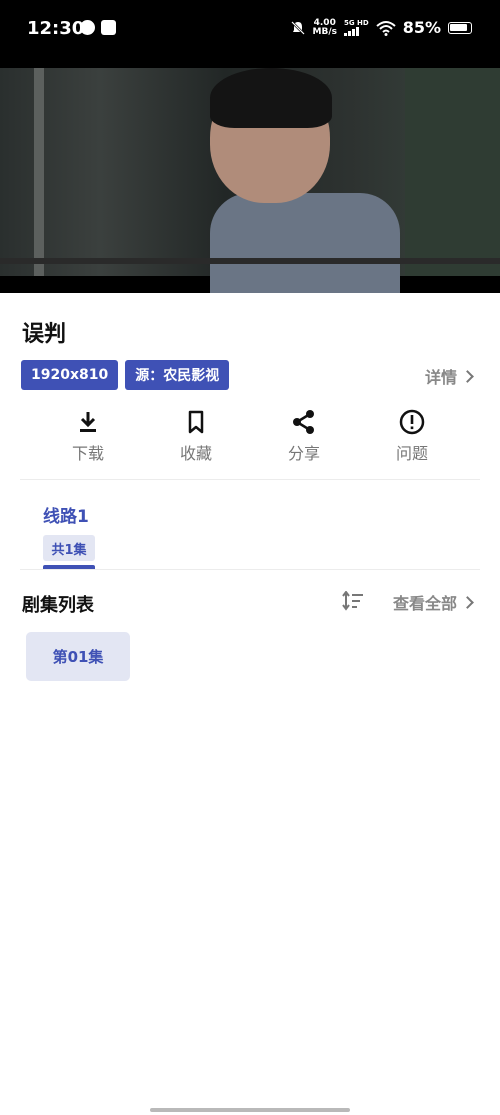 Image resolution: width=500 pixels, height=1115 pixels. Describe the element at coordinates (460, 27) in the screenshot. I see `battery-icon` at that location.